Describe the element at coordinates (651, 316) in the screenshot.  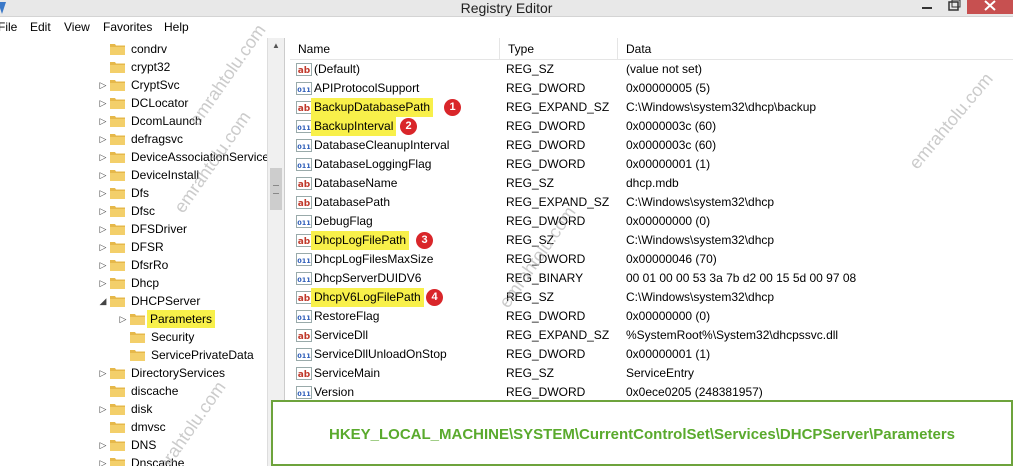
I see `registry-value-row: 011 RestoreFlag REG_DWORD 0x00000000 (0)` at that location.